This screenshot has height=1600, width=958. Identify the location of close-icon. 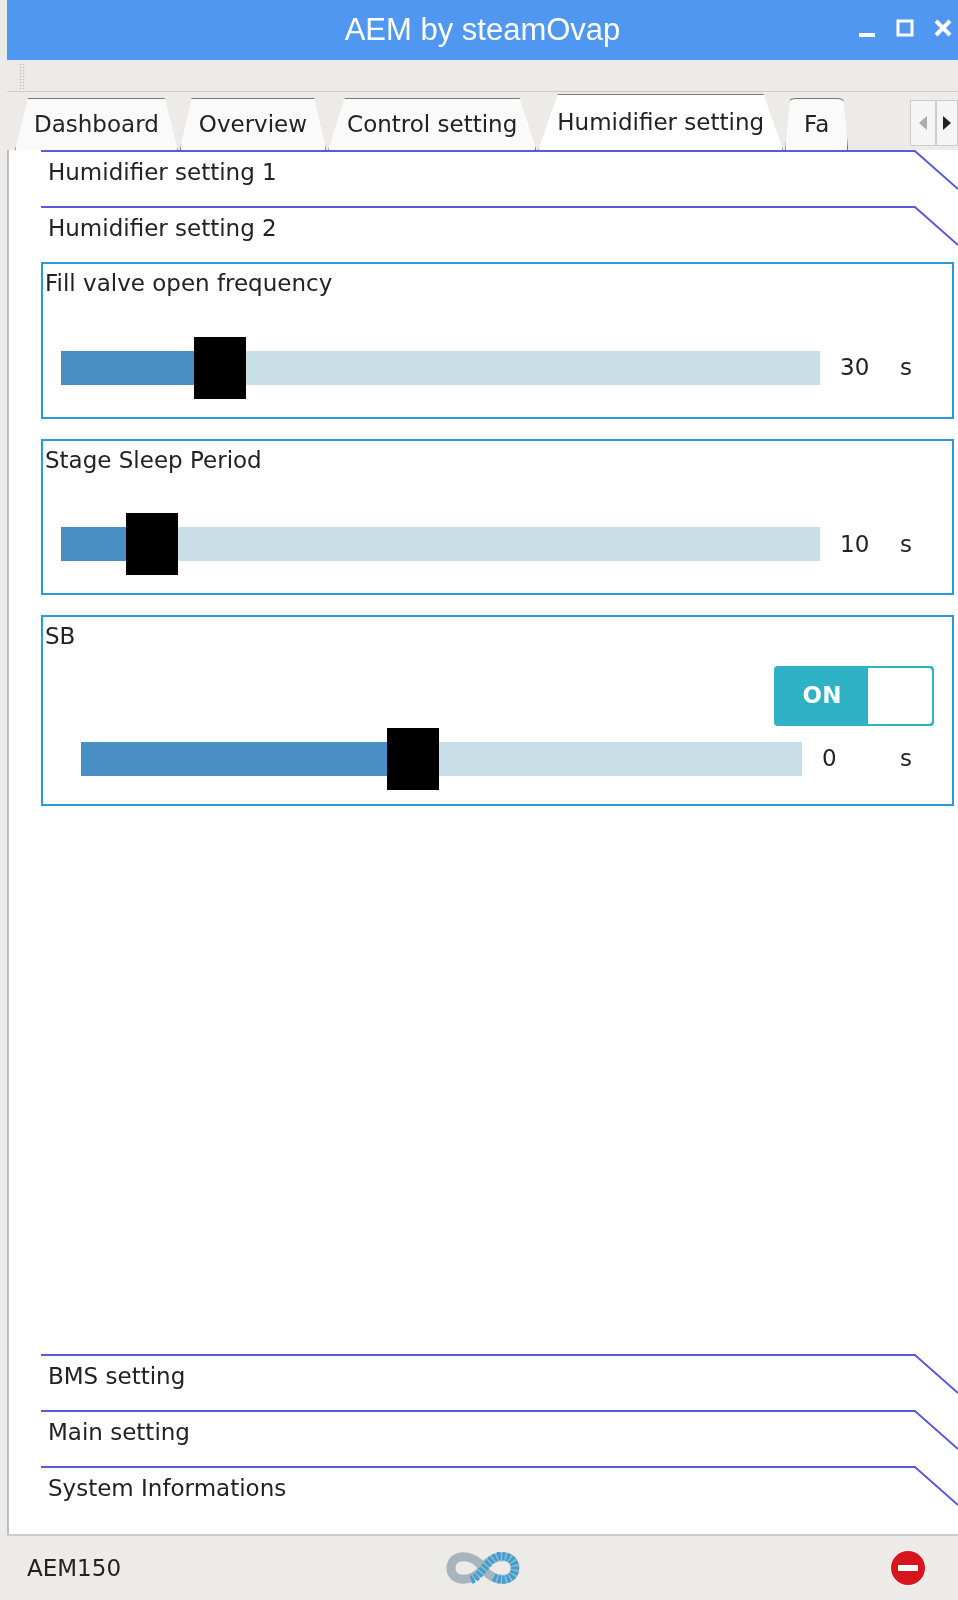
(943, 28).